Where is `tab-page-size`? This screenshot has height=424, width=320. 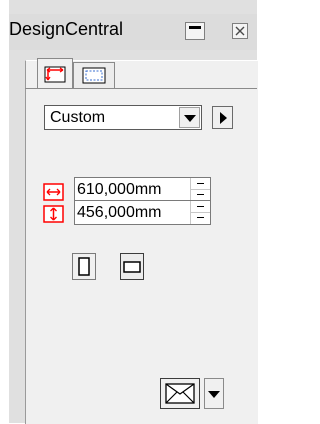
tab-page-size is located at coordinates (55, 73).